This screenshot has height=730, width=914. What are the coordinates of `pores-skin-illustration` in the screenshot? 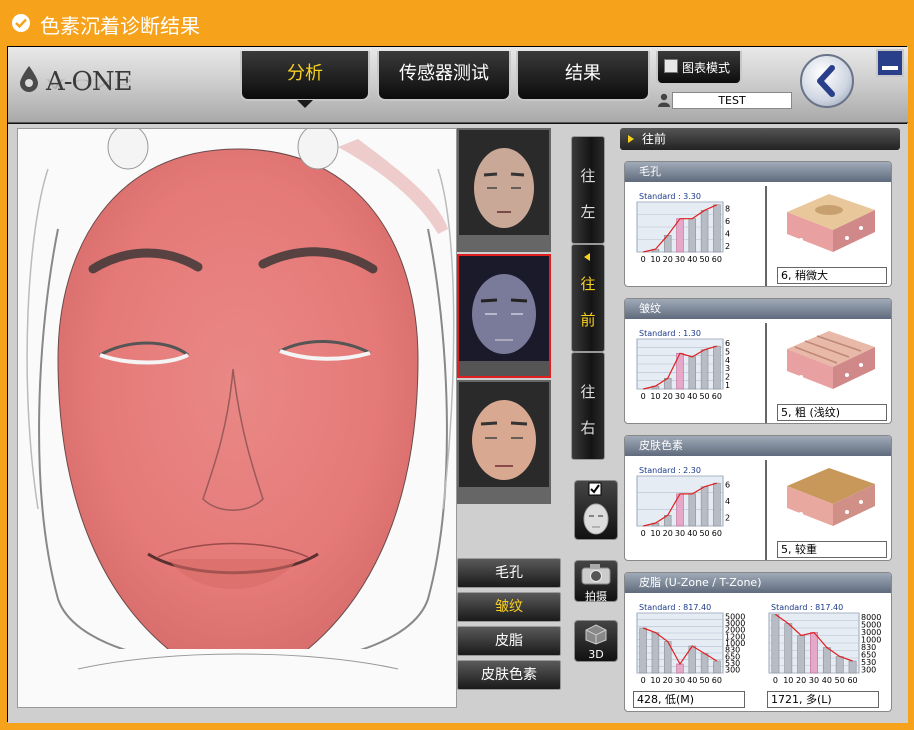 It's located at (831, 223).